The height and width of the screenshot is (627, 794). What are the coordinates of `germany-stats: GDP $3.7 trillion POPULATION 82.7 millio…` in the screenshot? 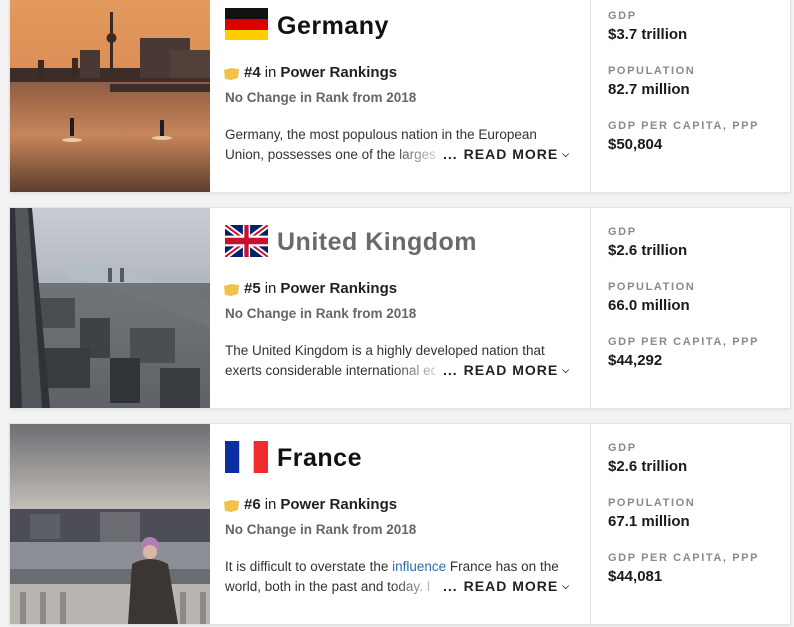 It's located at (690, 96).